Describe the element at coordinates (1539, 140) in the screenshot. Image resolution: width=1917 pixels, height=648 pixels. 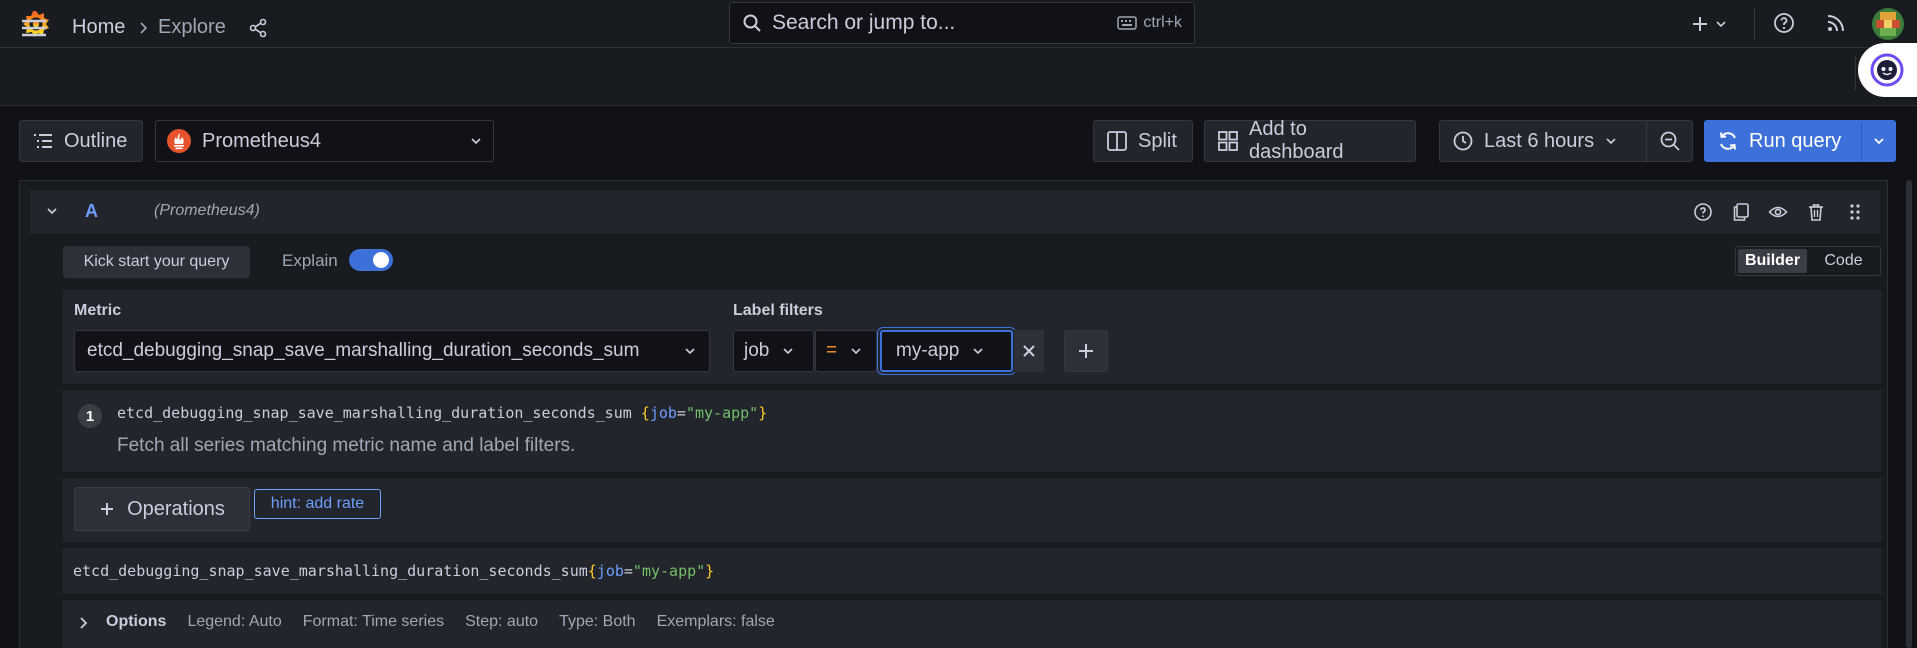
I see `time-range-label: Last 6 hours` at that location.